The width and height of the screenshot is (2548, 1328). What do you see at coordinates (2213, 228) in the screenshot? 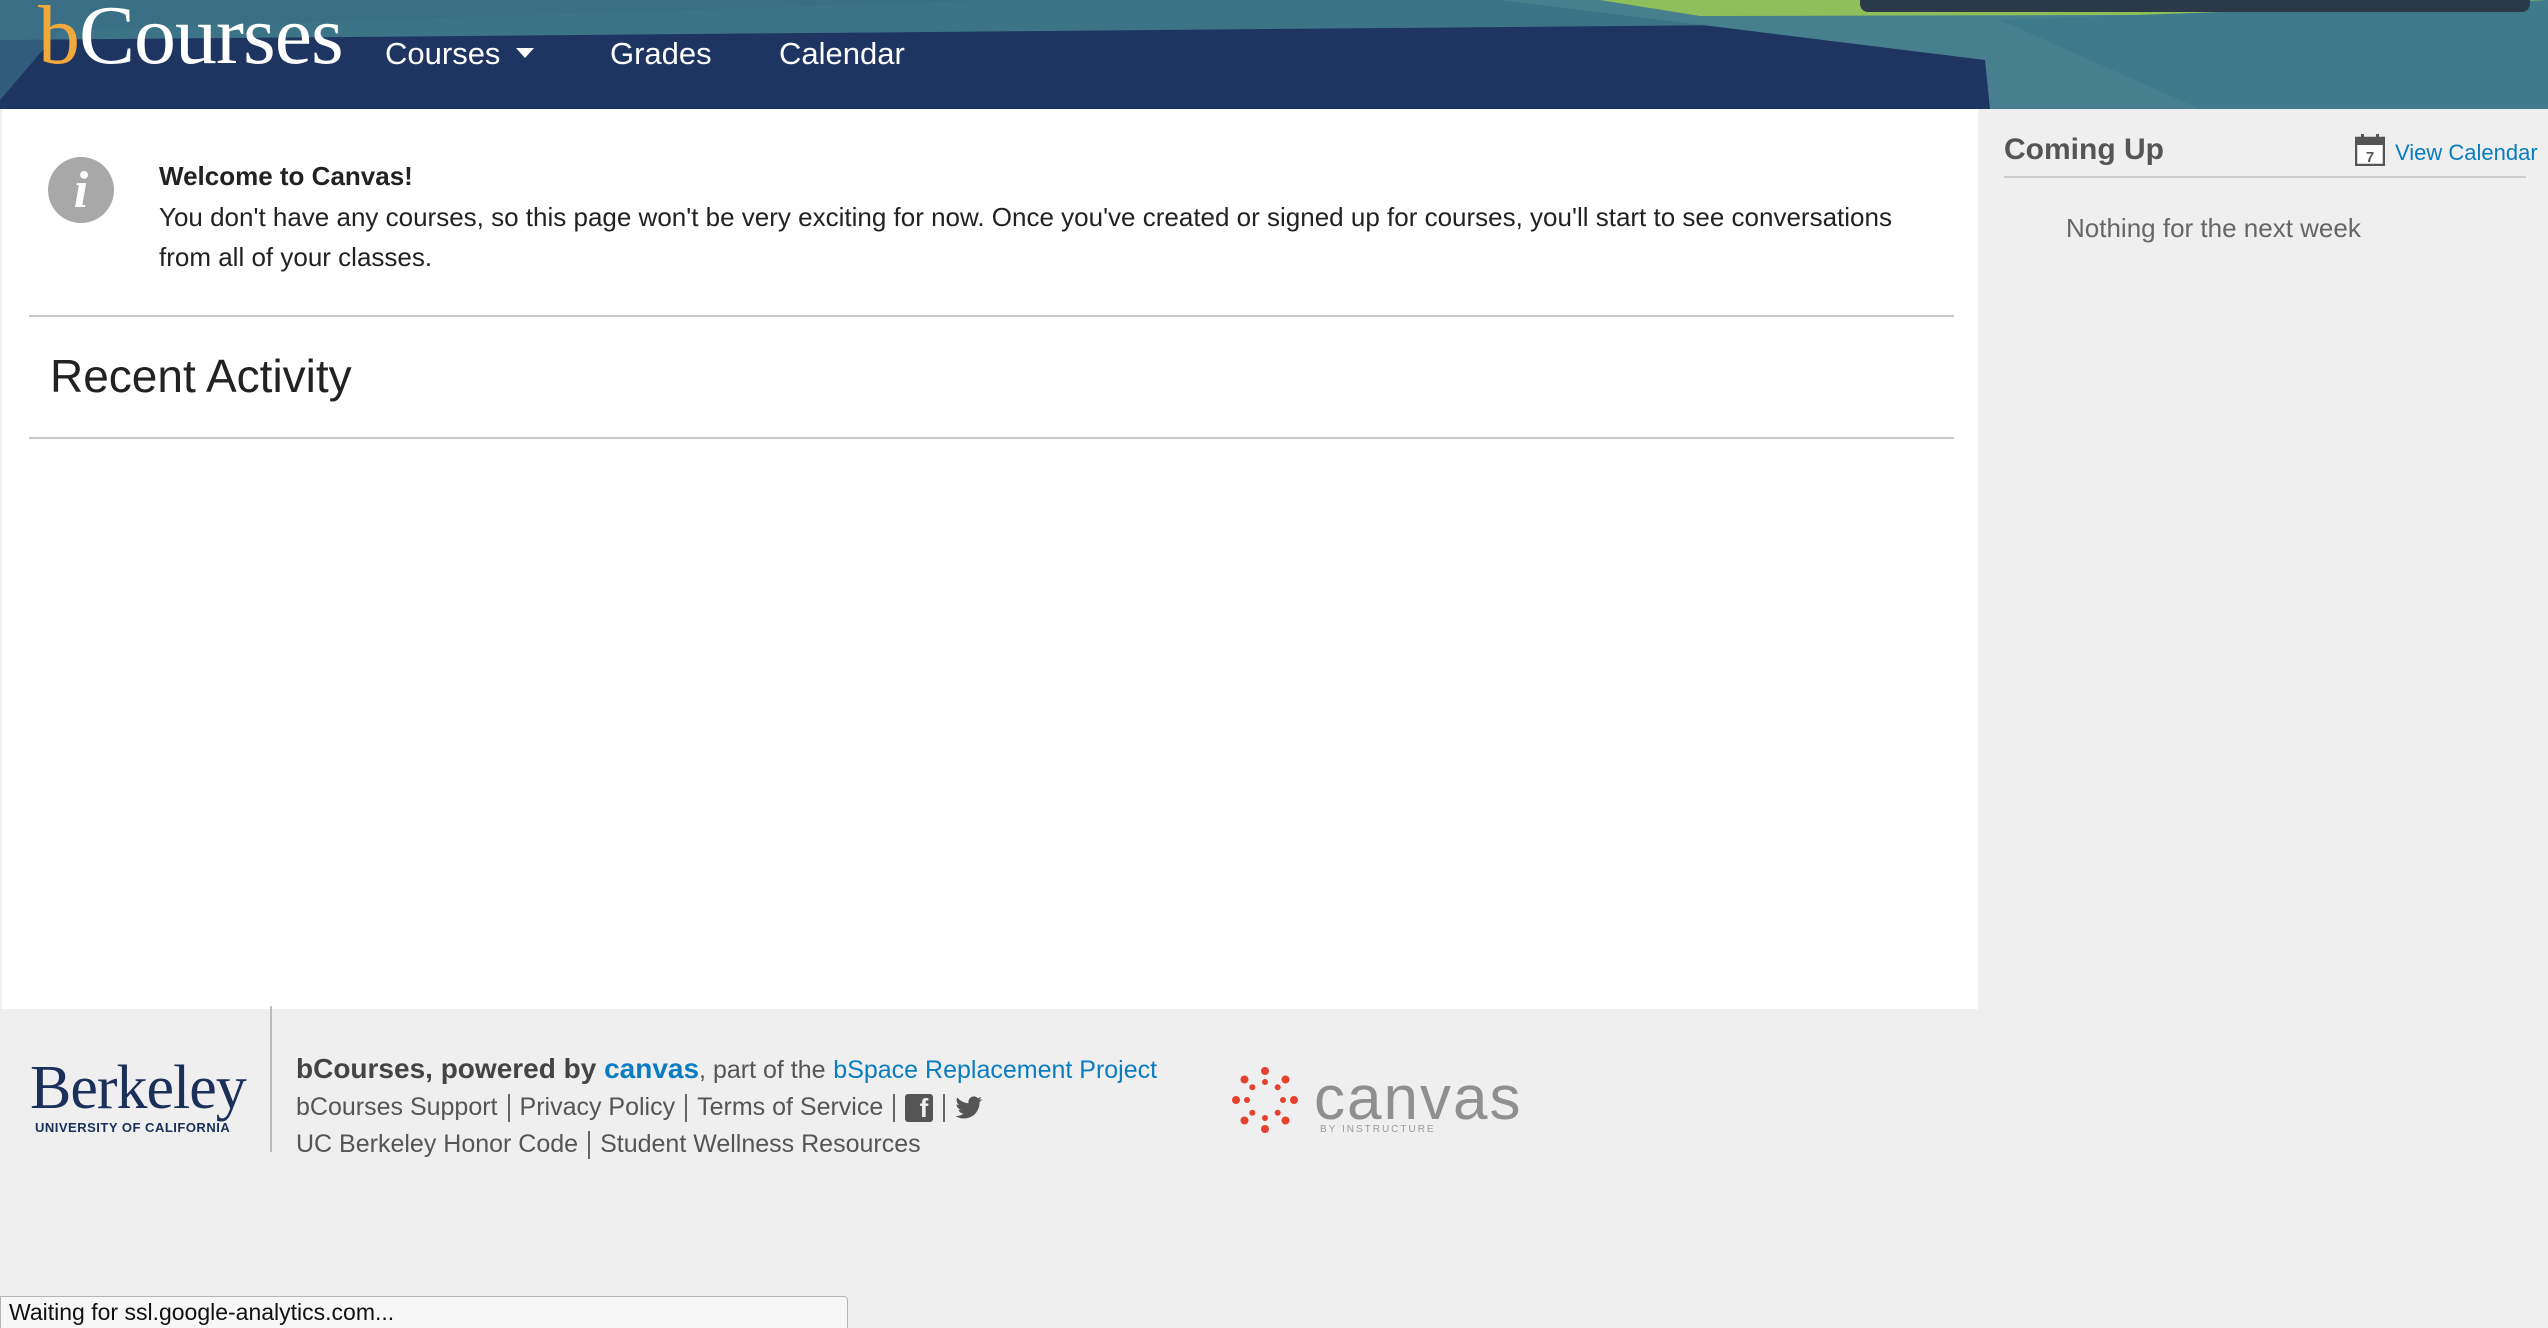
I see `coming-up-empty-text: Nothing for the next week` at bounding box center [2213, 228].